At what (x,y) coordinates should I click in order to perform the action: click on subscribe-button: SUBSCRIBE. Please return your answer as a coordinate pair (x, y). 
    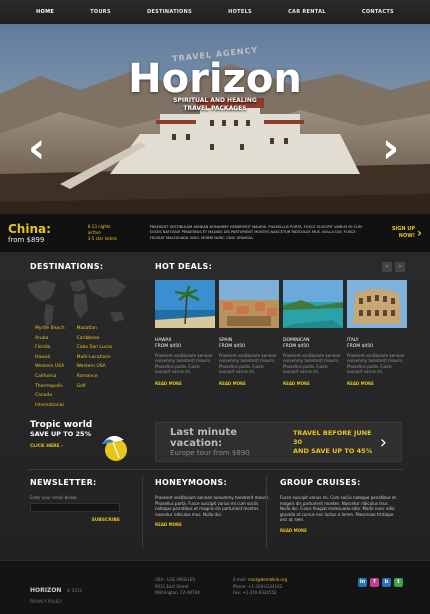
    Looking at the image, I should click on (75, 520).